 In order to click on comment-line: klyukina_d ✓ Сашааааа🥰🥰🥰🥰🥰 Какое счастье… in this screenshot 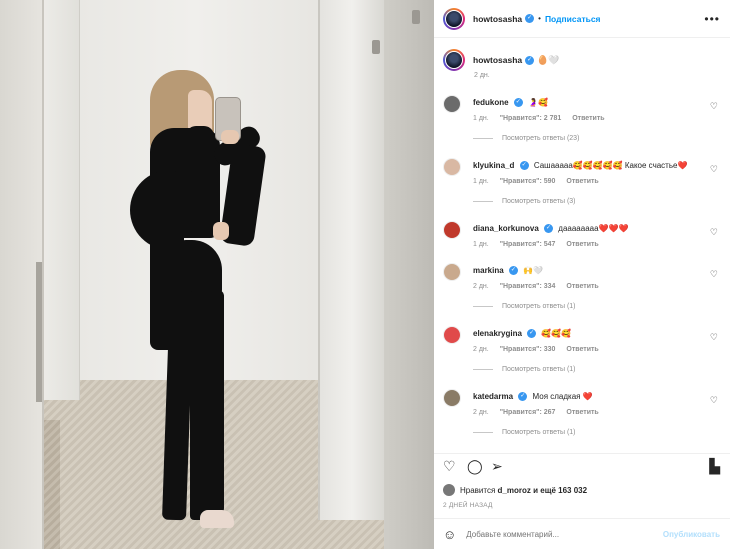, I will do `click(580, 166)`.